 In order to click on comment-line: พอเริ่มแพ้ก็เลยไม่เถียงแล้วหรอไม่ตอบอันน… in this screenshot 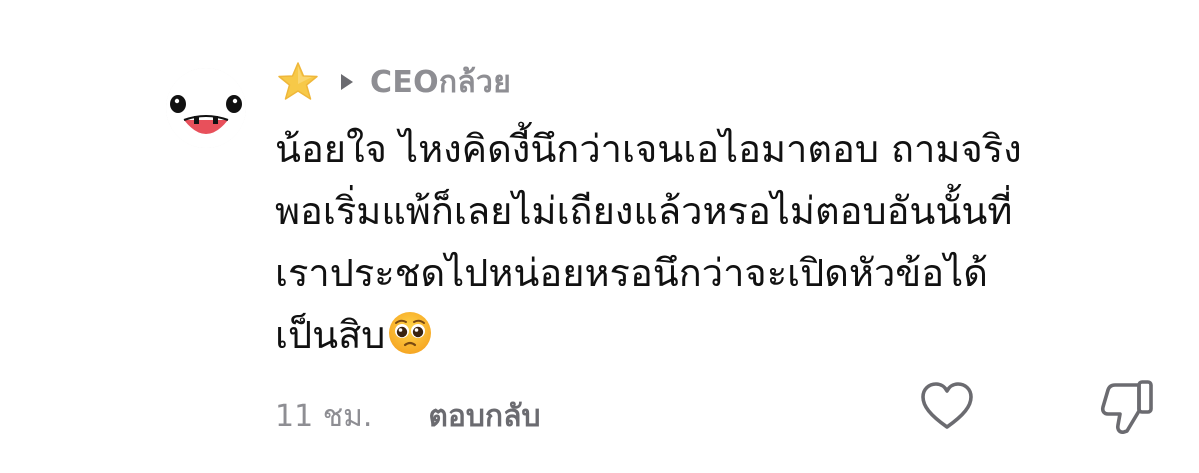, I will do `click(644, 211)`.